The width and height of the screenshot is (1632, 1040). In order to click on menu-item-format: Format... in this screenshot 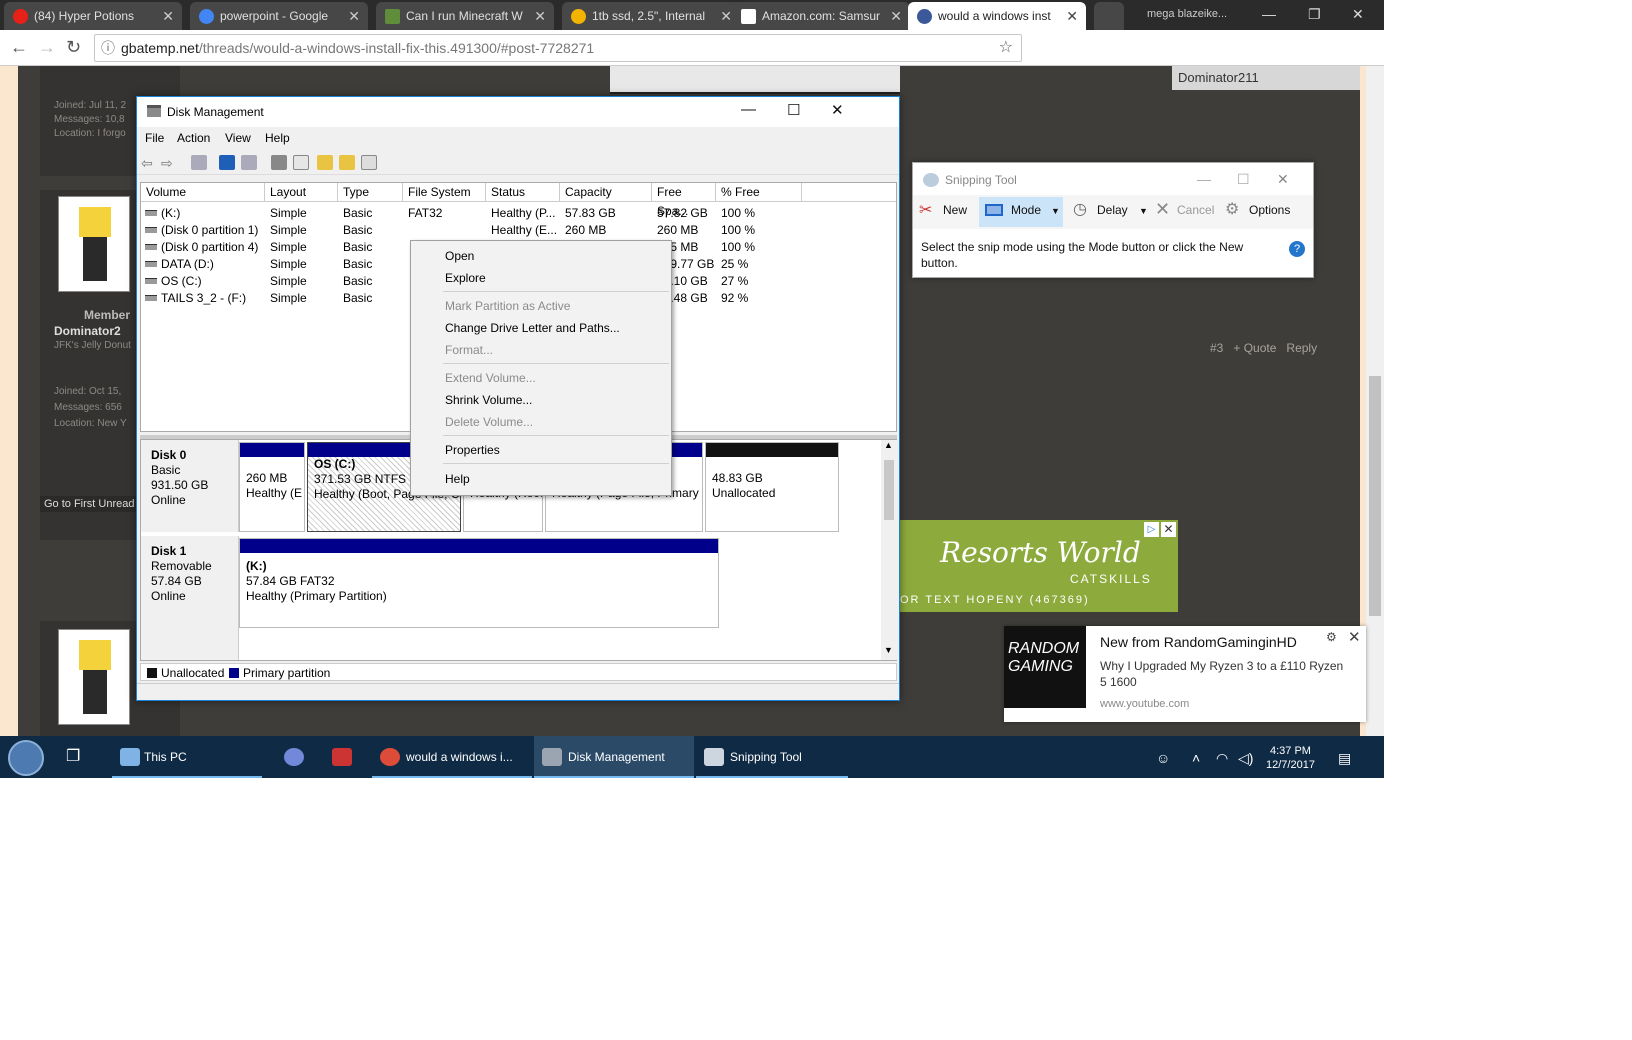, I will do `click(469, 350)`.